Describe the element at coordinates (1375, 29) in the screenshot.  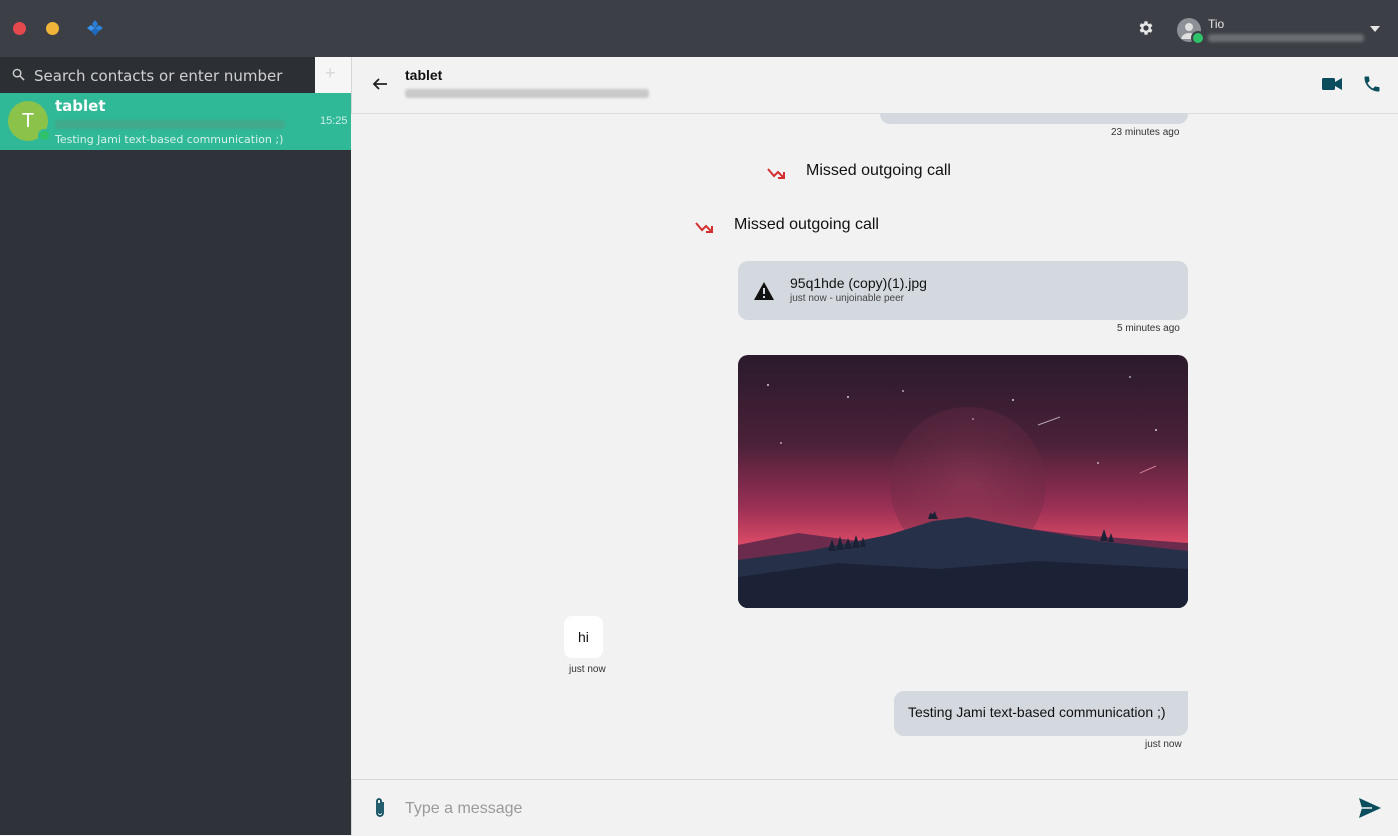
I see `account-dropdown-icon` at that location.